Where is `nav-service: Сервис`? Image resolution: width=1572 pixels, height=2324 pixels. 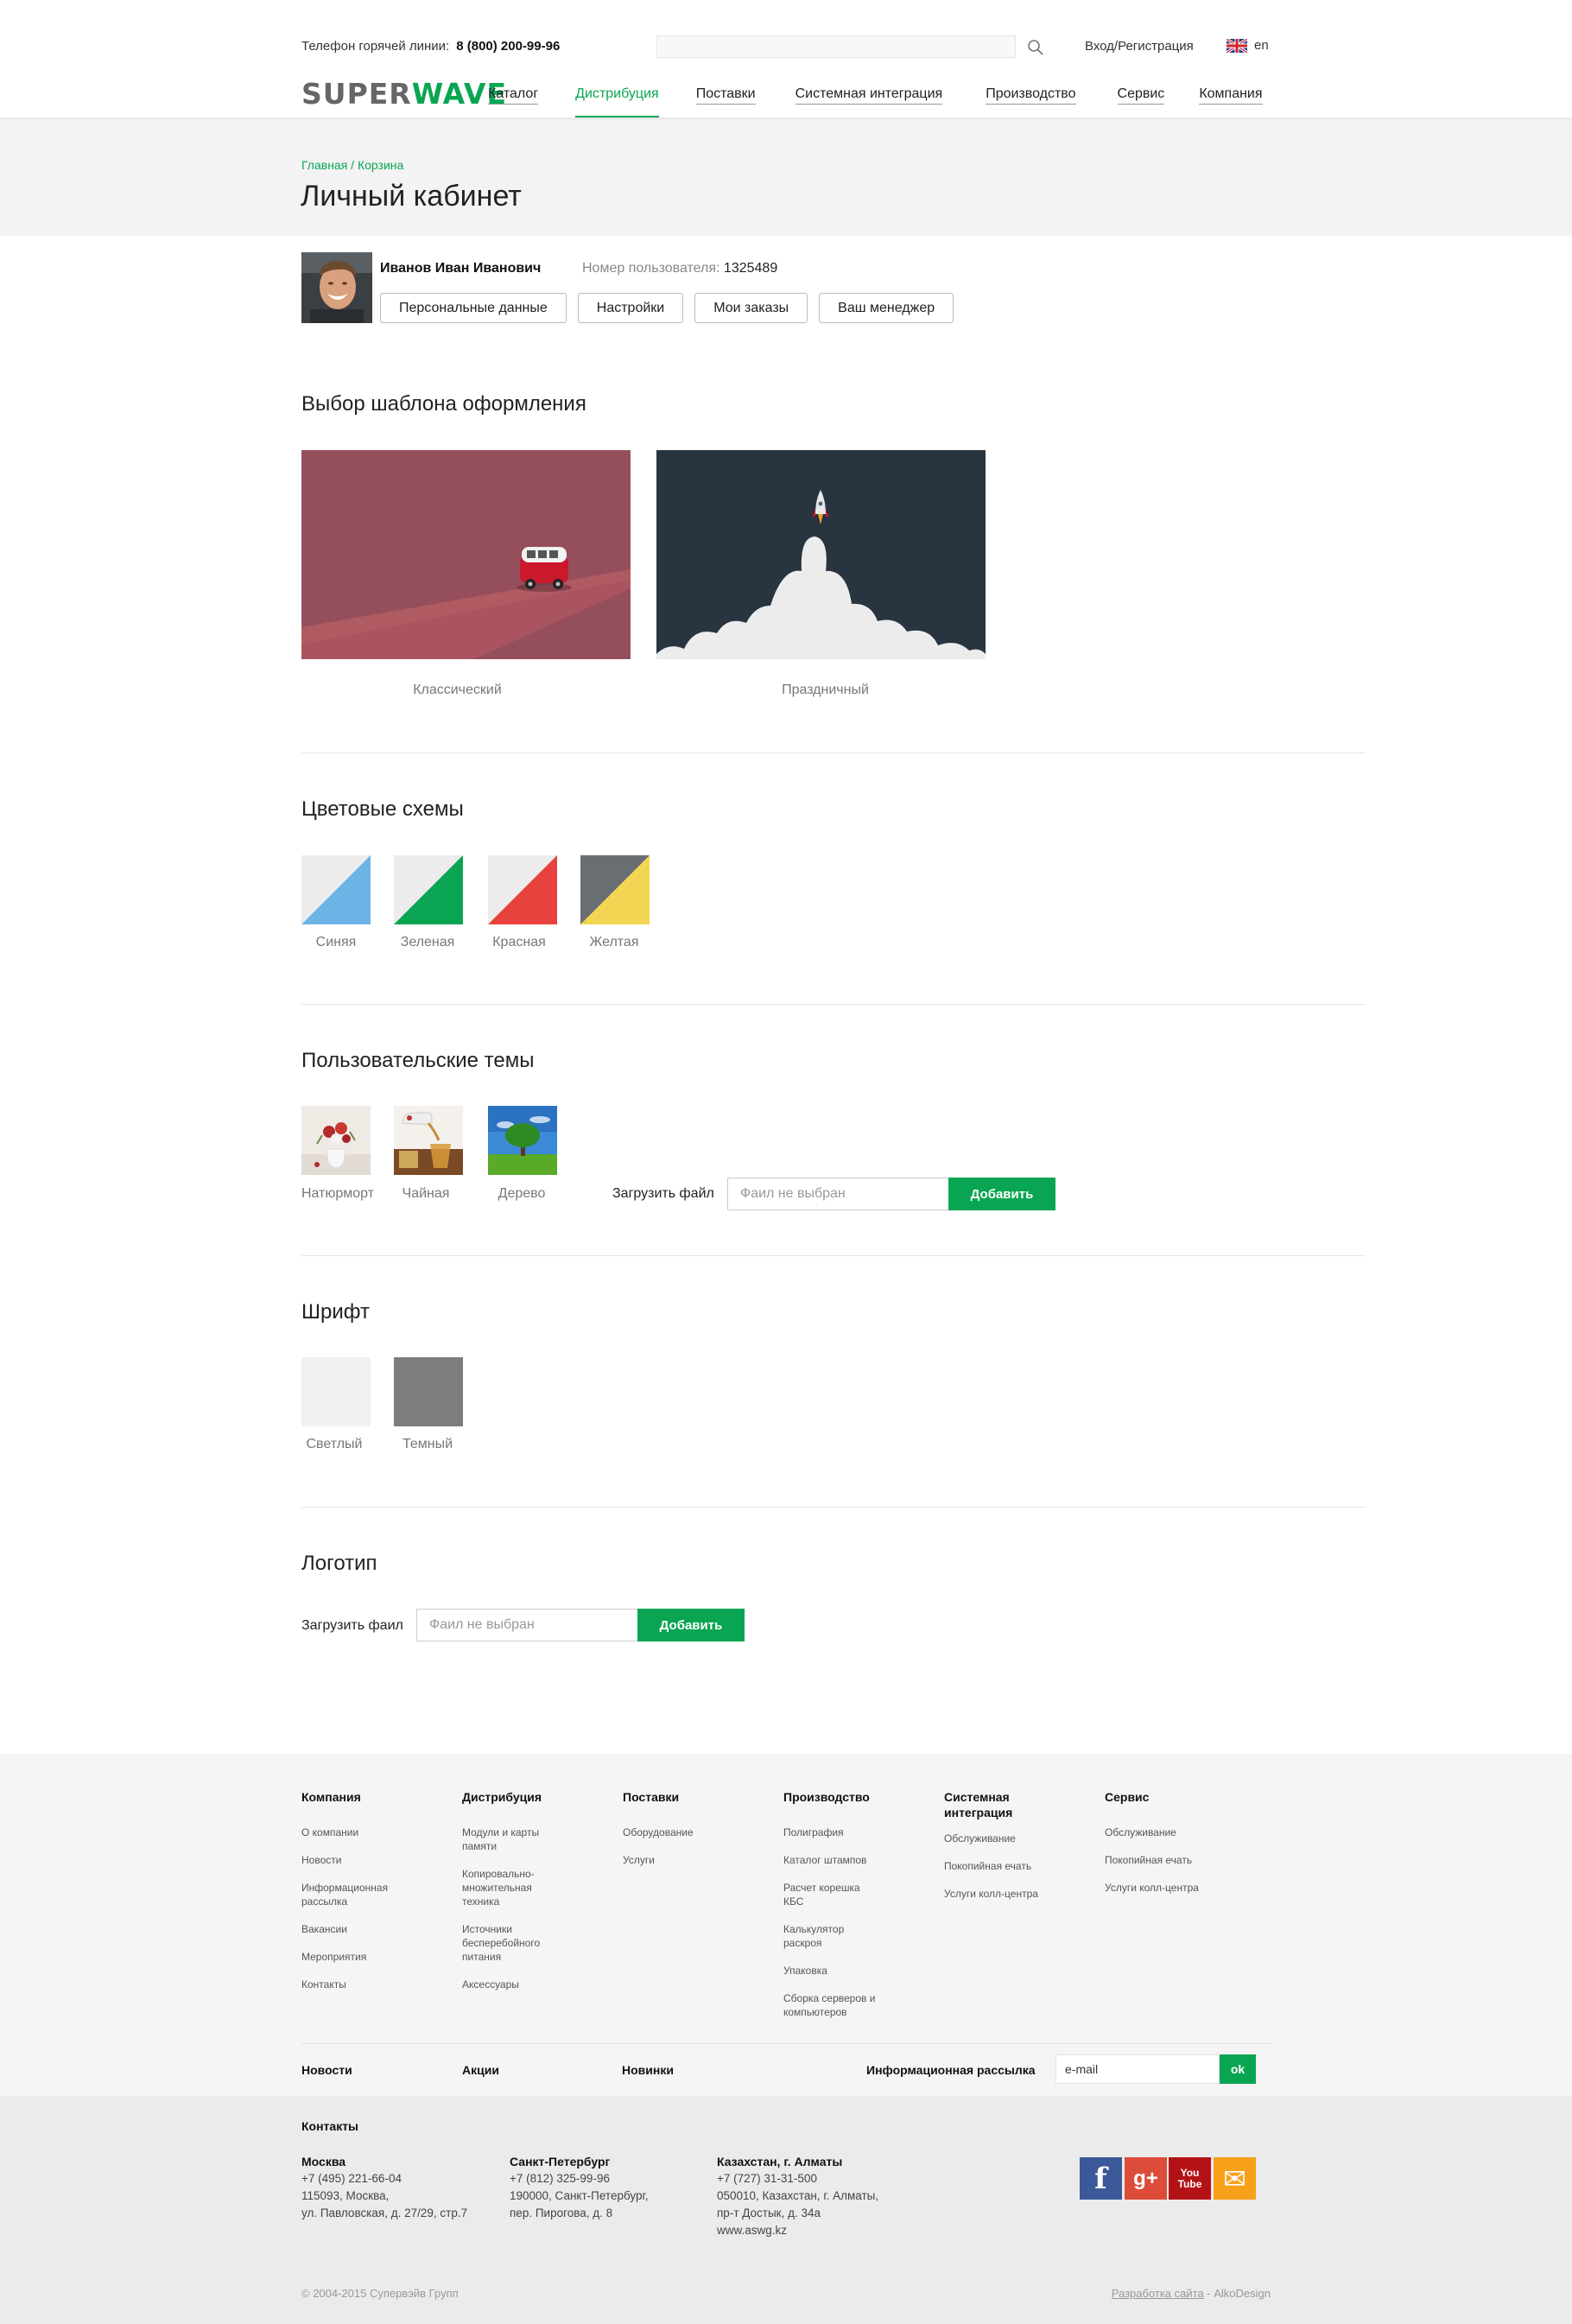
nav-service: Сервис is located at coordinates (1141, 95).